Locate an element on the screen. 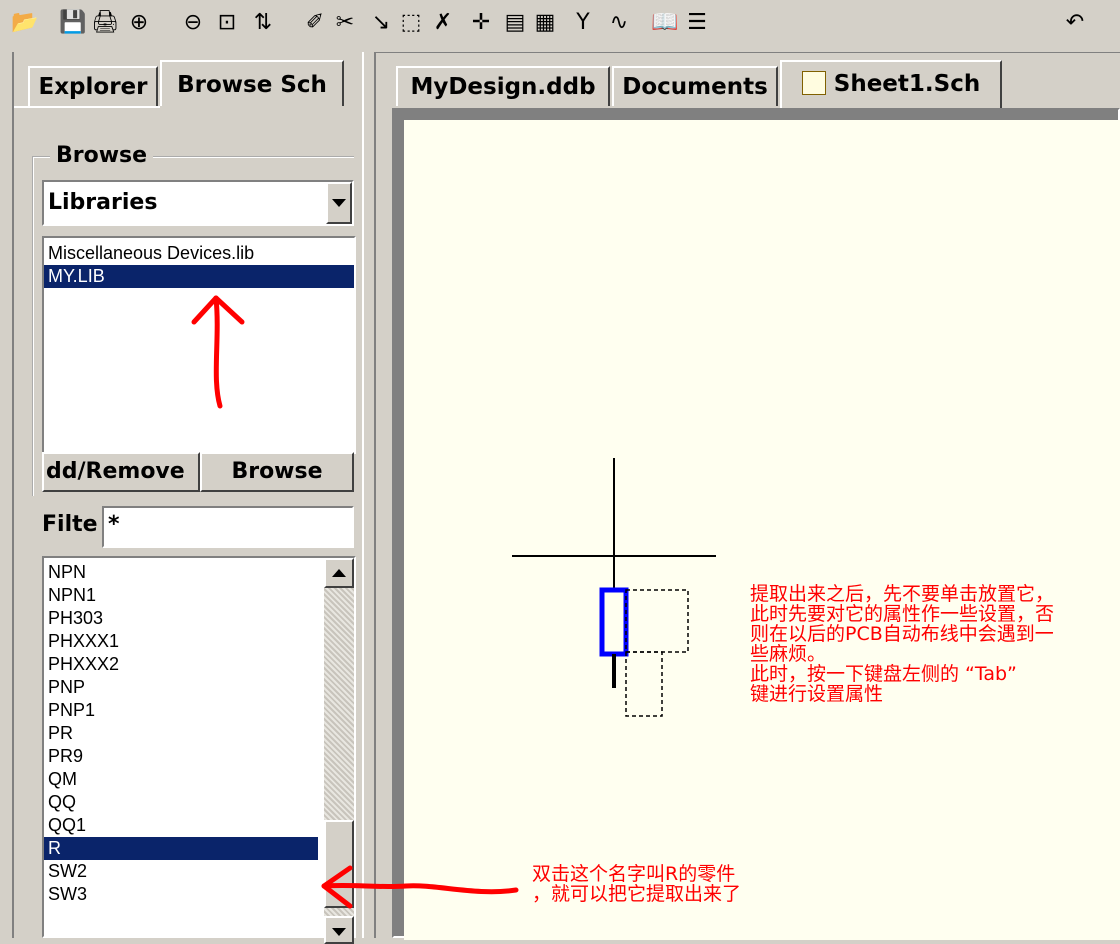  scroll-down-button is located at coordinates (339, 930).